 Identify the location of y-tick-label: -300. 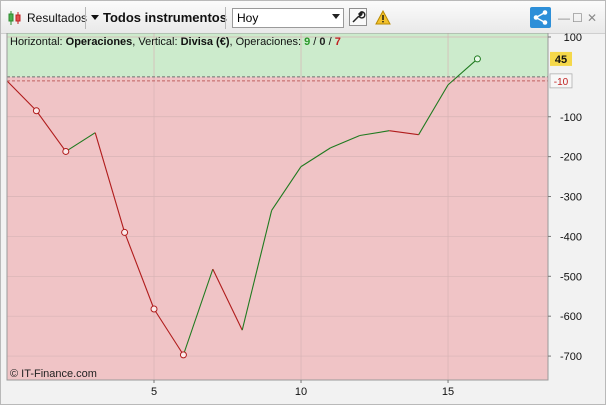
(571, 198).